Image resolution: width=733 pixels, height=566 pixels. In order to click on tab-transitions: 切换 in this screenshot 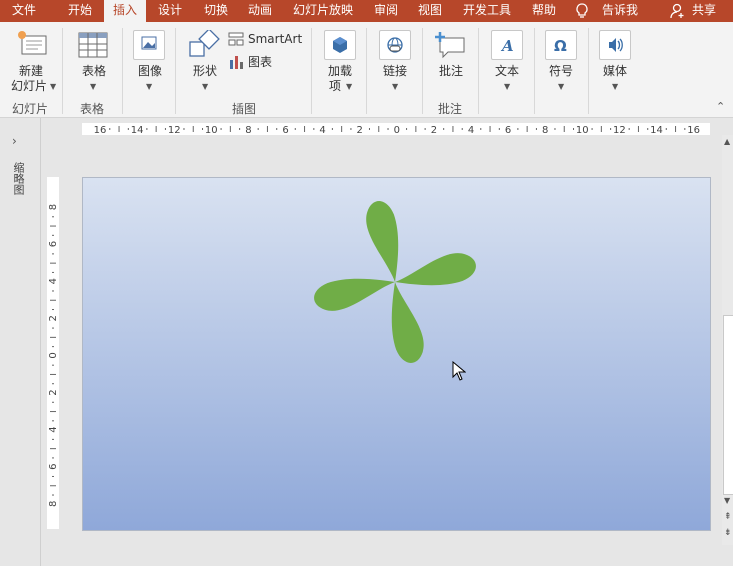, I will do `click(216, 11)`.